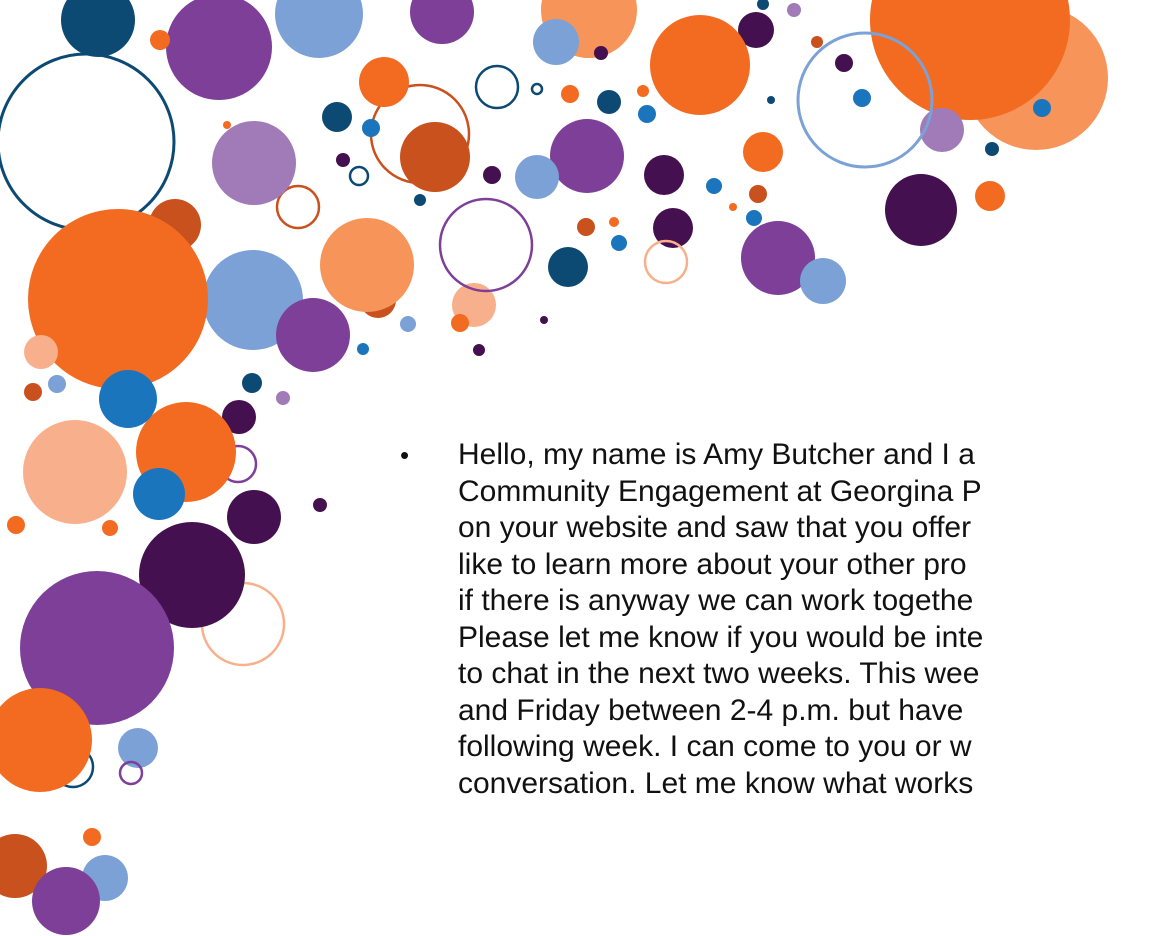 The width and height of the screenshot is (1171, 936). I want to click on text-line-8: and Friday between 2-4 p.m. but have, so click(711, 710).